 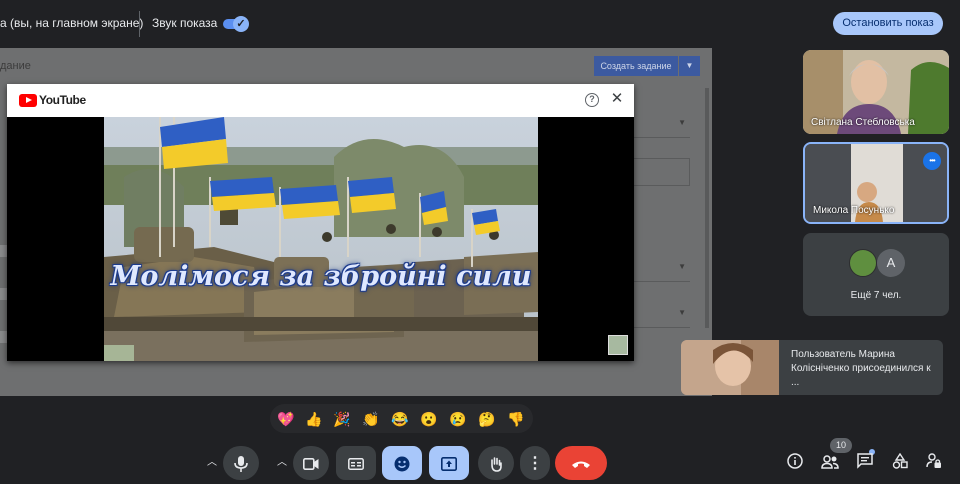 I want to click on video-caption: Молімося за збройні сили, so click(x=321, y=276).